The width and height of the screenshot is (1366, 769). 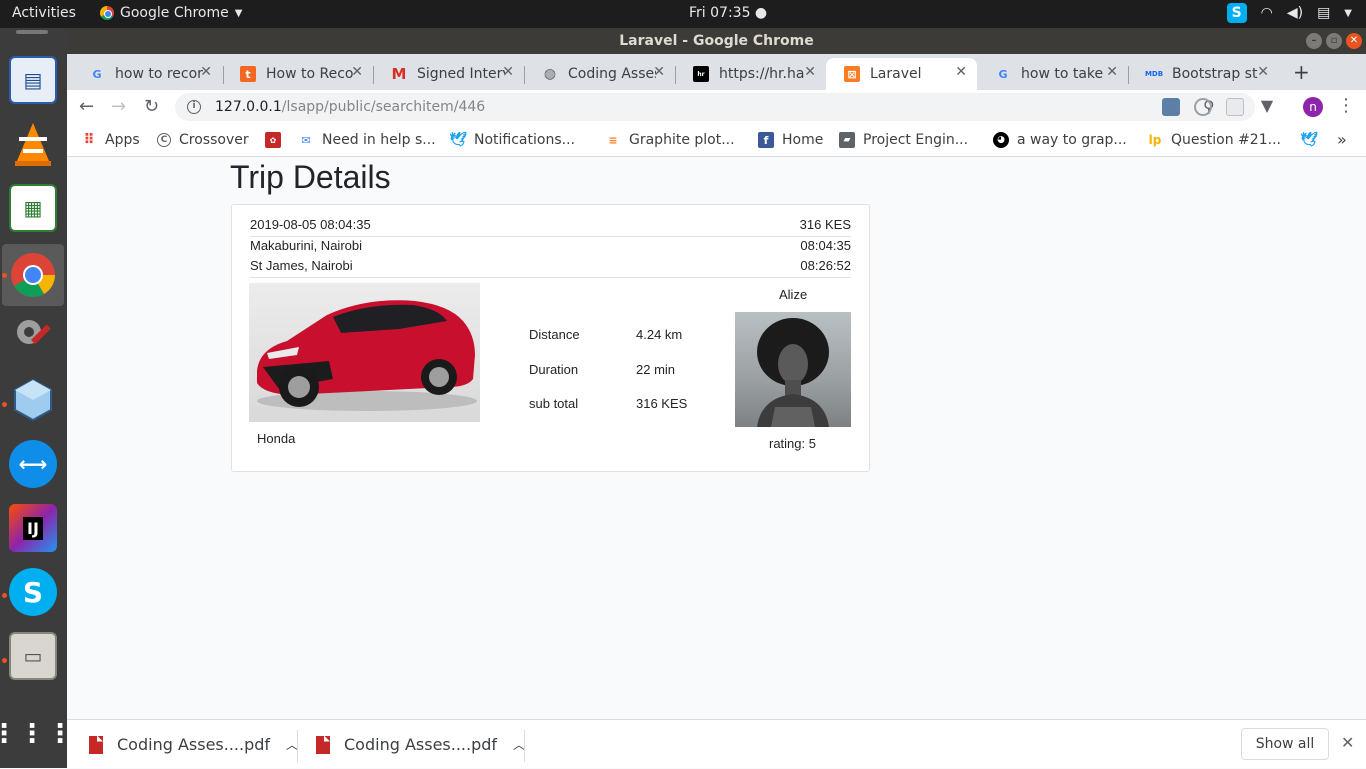 What do you see at coordinates (766, 140) in the screenshot?
I see `facebook-icon: f` at bounding box center [766, 140].